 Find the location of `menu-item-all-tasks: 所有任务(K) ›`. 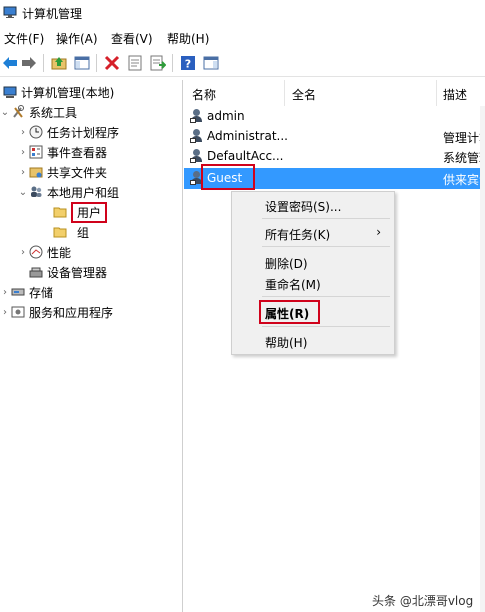

menu-item-all-tasks: 所有任务(K) › is located at coordinates (312, 233).